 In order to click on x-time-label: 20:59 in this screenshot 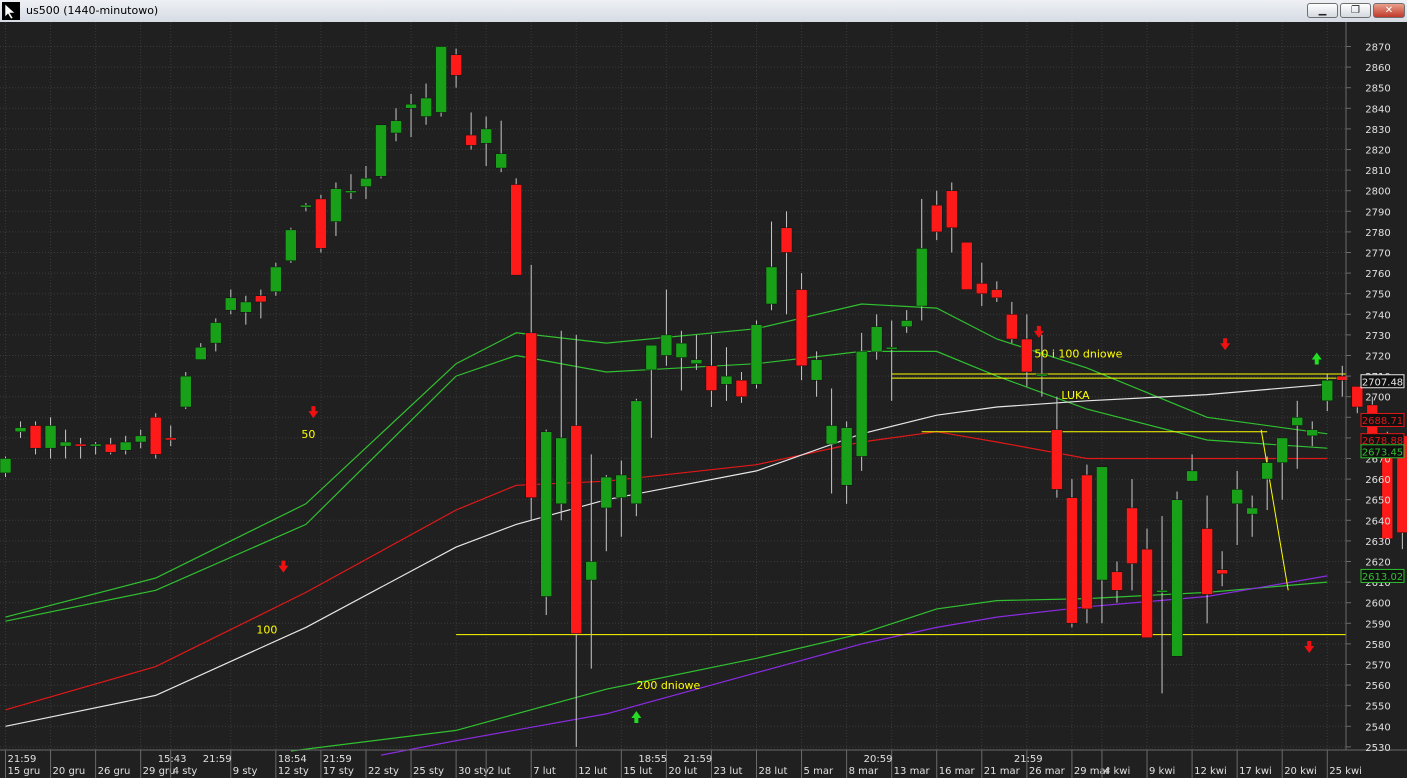, I will do `click(878, 759)`.